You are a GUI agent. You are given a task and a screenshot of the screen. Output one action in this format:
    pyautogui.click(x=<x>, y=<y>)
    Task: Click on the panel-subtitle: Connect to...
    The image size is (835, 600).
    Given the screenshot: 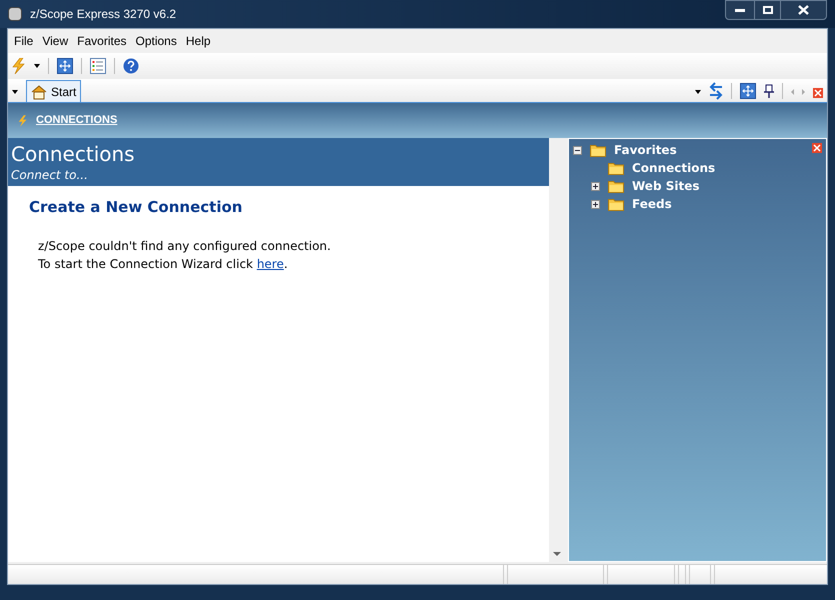 What is the action you would take?
    pyautogui.click(x=50, y=175)
    